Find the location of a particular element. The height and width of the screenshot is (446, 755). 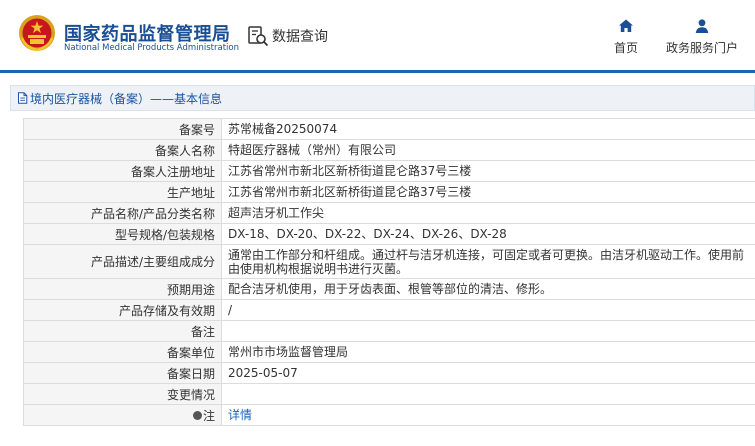

table-row: 备注 is located at coordinates (389, 331).